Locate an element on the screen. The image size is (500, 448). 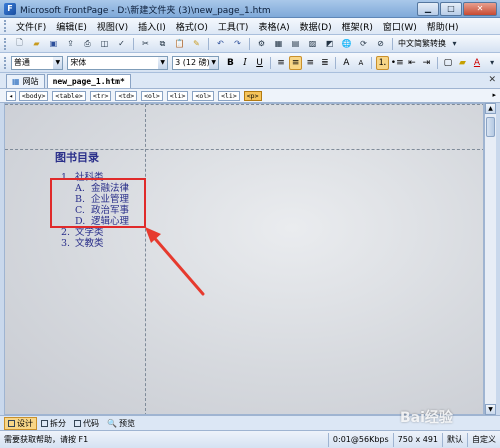
window-controls: ▁ □ ✕ is located at coordinates (457, 9).